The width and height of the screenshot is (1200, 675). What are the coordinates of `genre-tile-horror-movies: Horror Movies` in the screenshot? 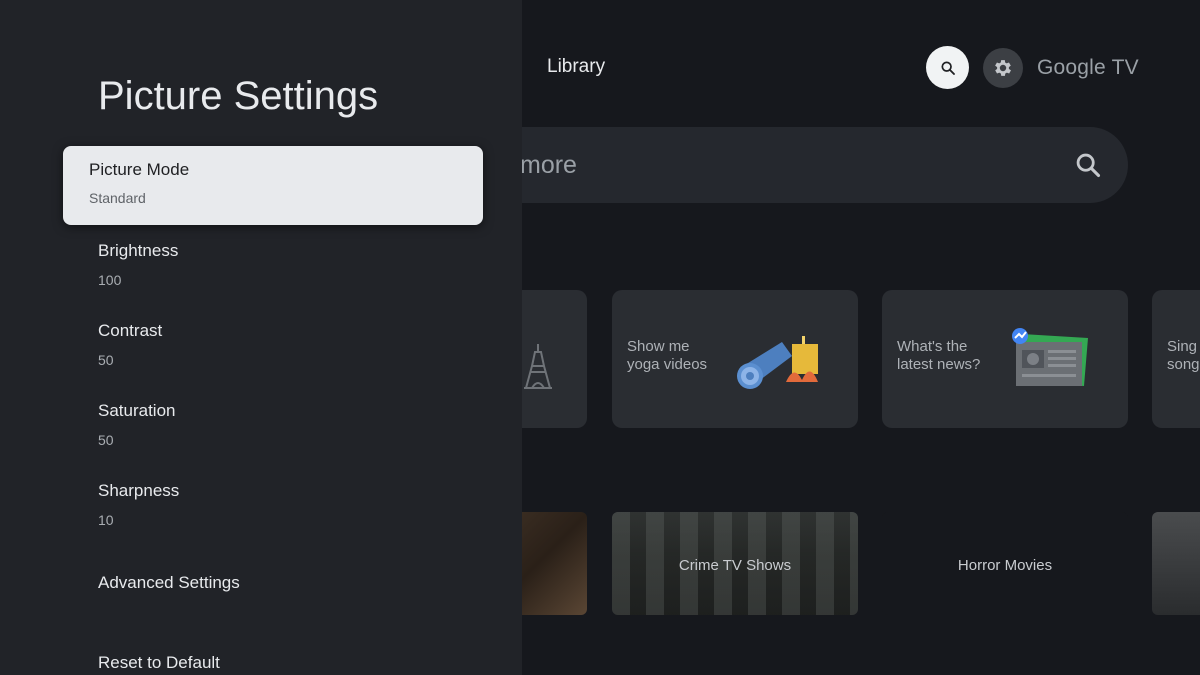 It's located at (1005, 563).